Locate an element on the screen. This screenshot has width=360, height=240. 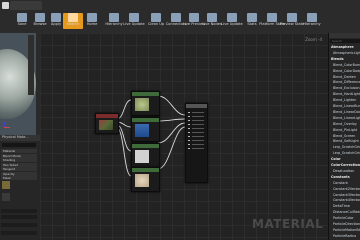
palette-item: Blend_Difference is located at coordinates (345, 83).